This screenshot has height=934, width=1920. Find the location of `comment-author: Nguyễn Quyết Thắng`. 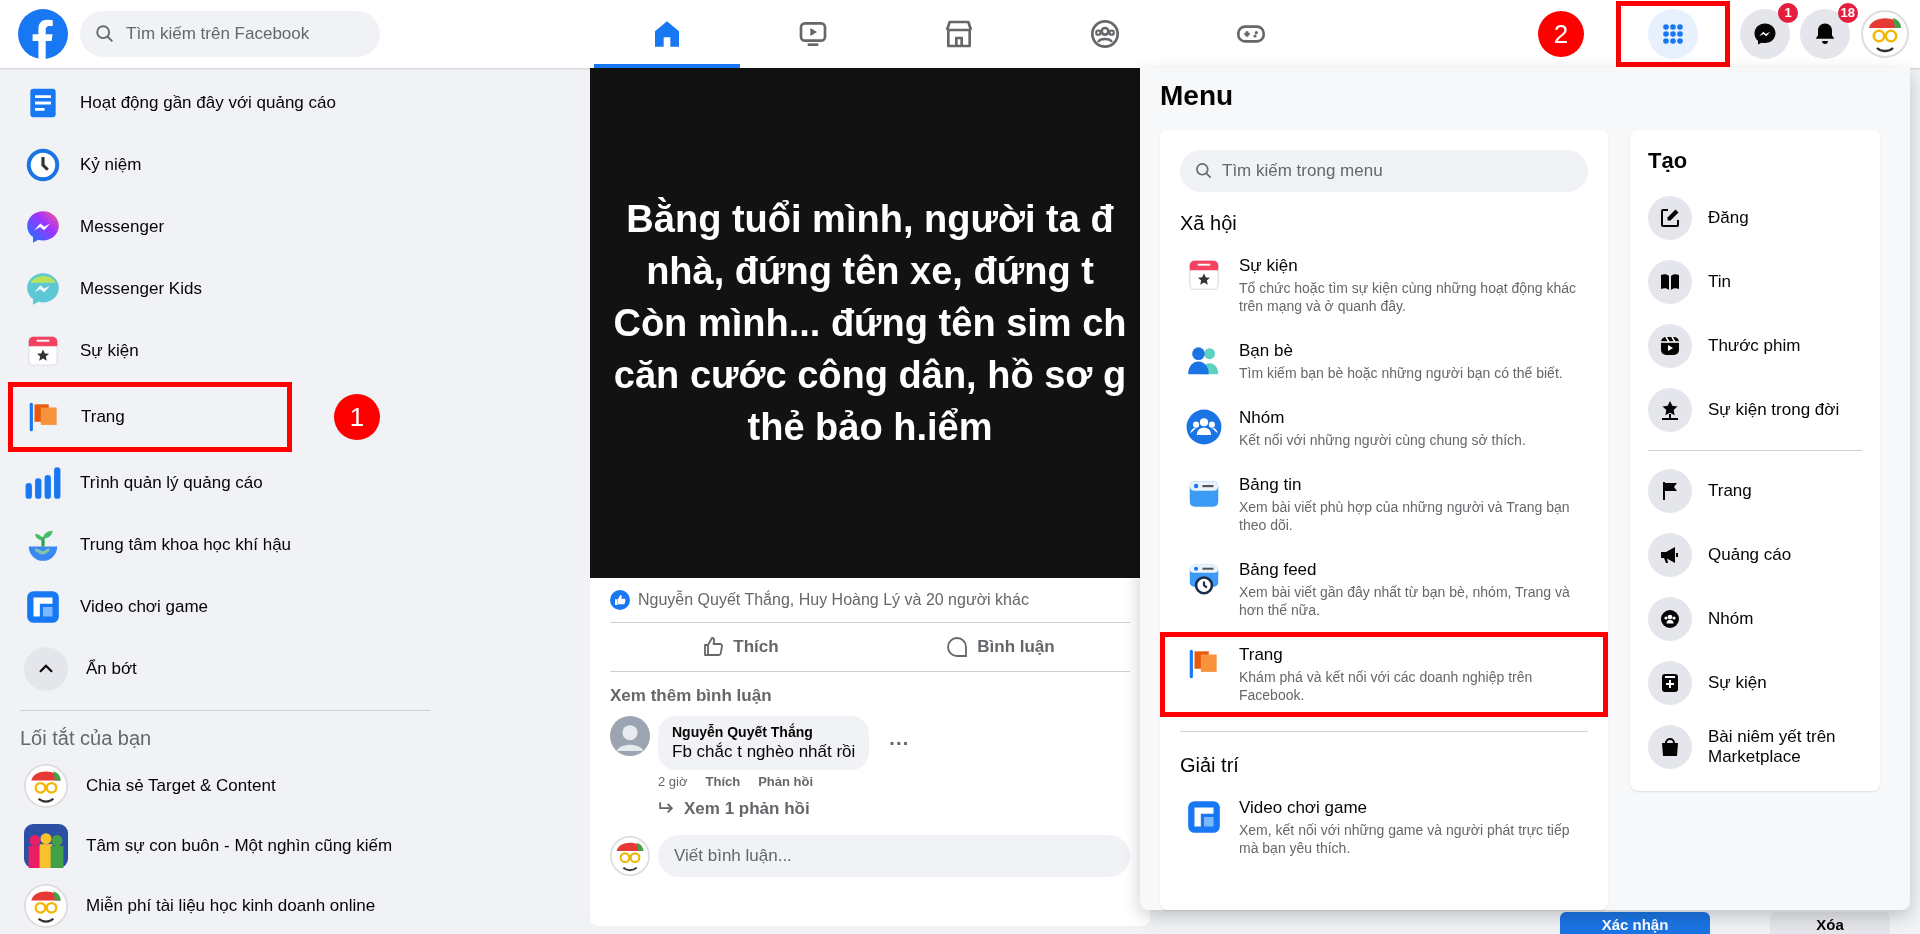

comment-author: Nguyễn Quyết Thắng is located at coordinates (764, 732).